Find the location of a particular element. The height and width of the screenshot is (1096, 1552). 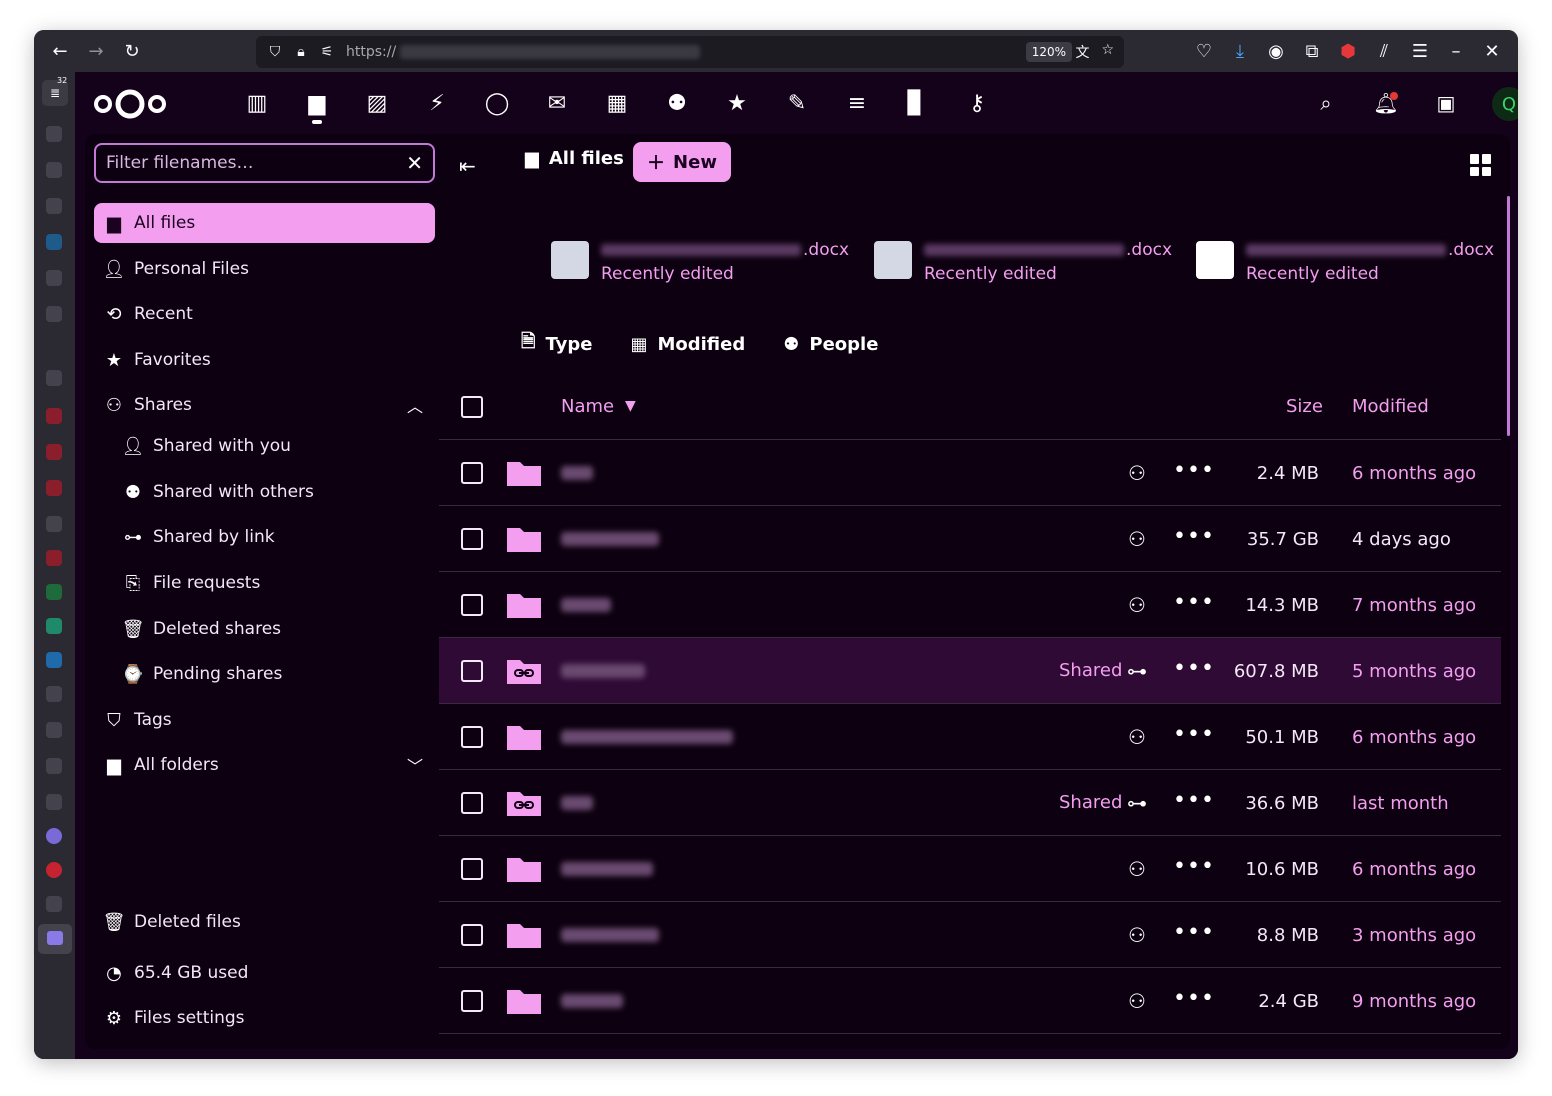

filter-modified: ▦ Modified is located at coordinates (687, 344).